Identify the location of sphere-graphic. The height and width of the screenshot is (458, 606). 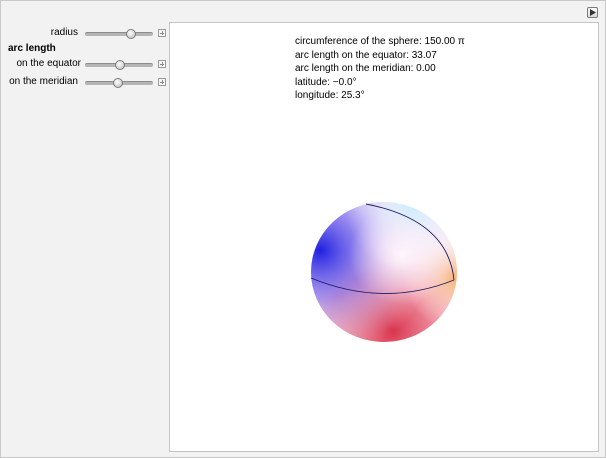
(384, 272).